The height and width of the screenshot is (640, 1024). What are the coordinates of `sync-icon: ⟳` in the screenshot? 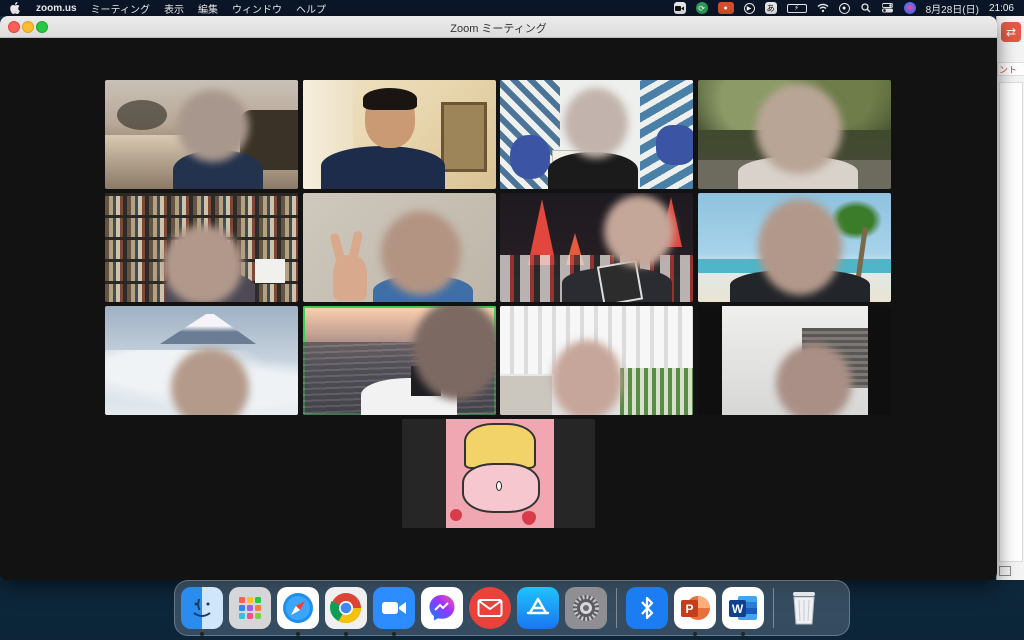 It's located at (701, 8).